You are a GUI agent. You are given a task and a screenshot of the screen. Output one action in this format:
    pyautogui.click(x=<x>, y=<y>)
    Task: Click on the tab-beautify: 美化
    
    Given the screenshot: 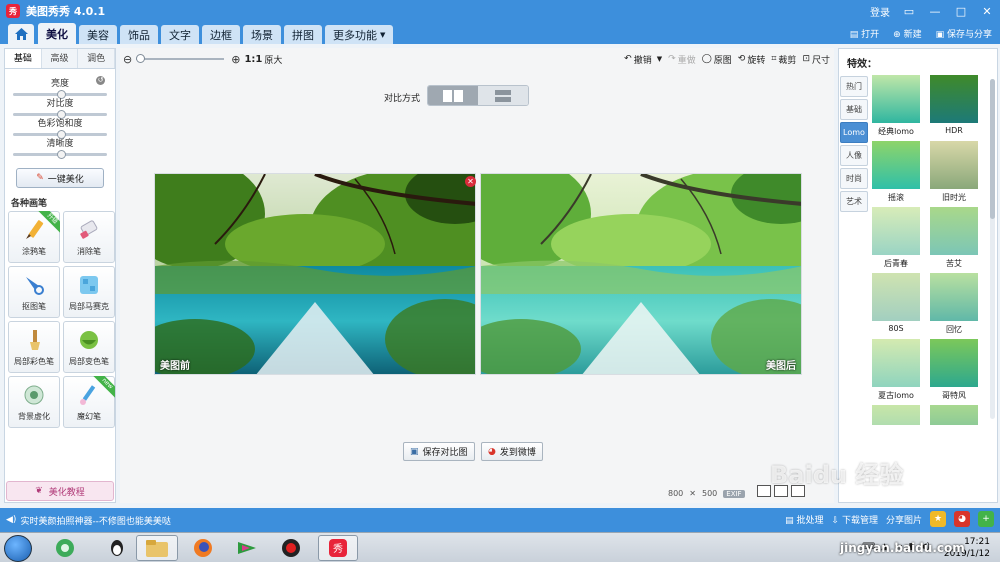 What is the action you would take?
    pyautogui.click(x=57, y=33)
    